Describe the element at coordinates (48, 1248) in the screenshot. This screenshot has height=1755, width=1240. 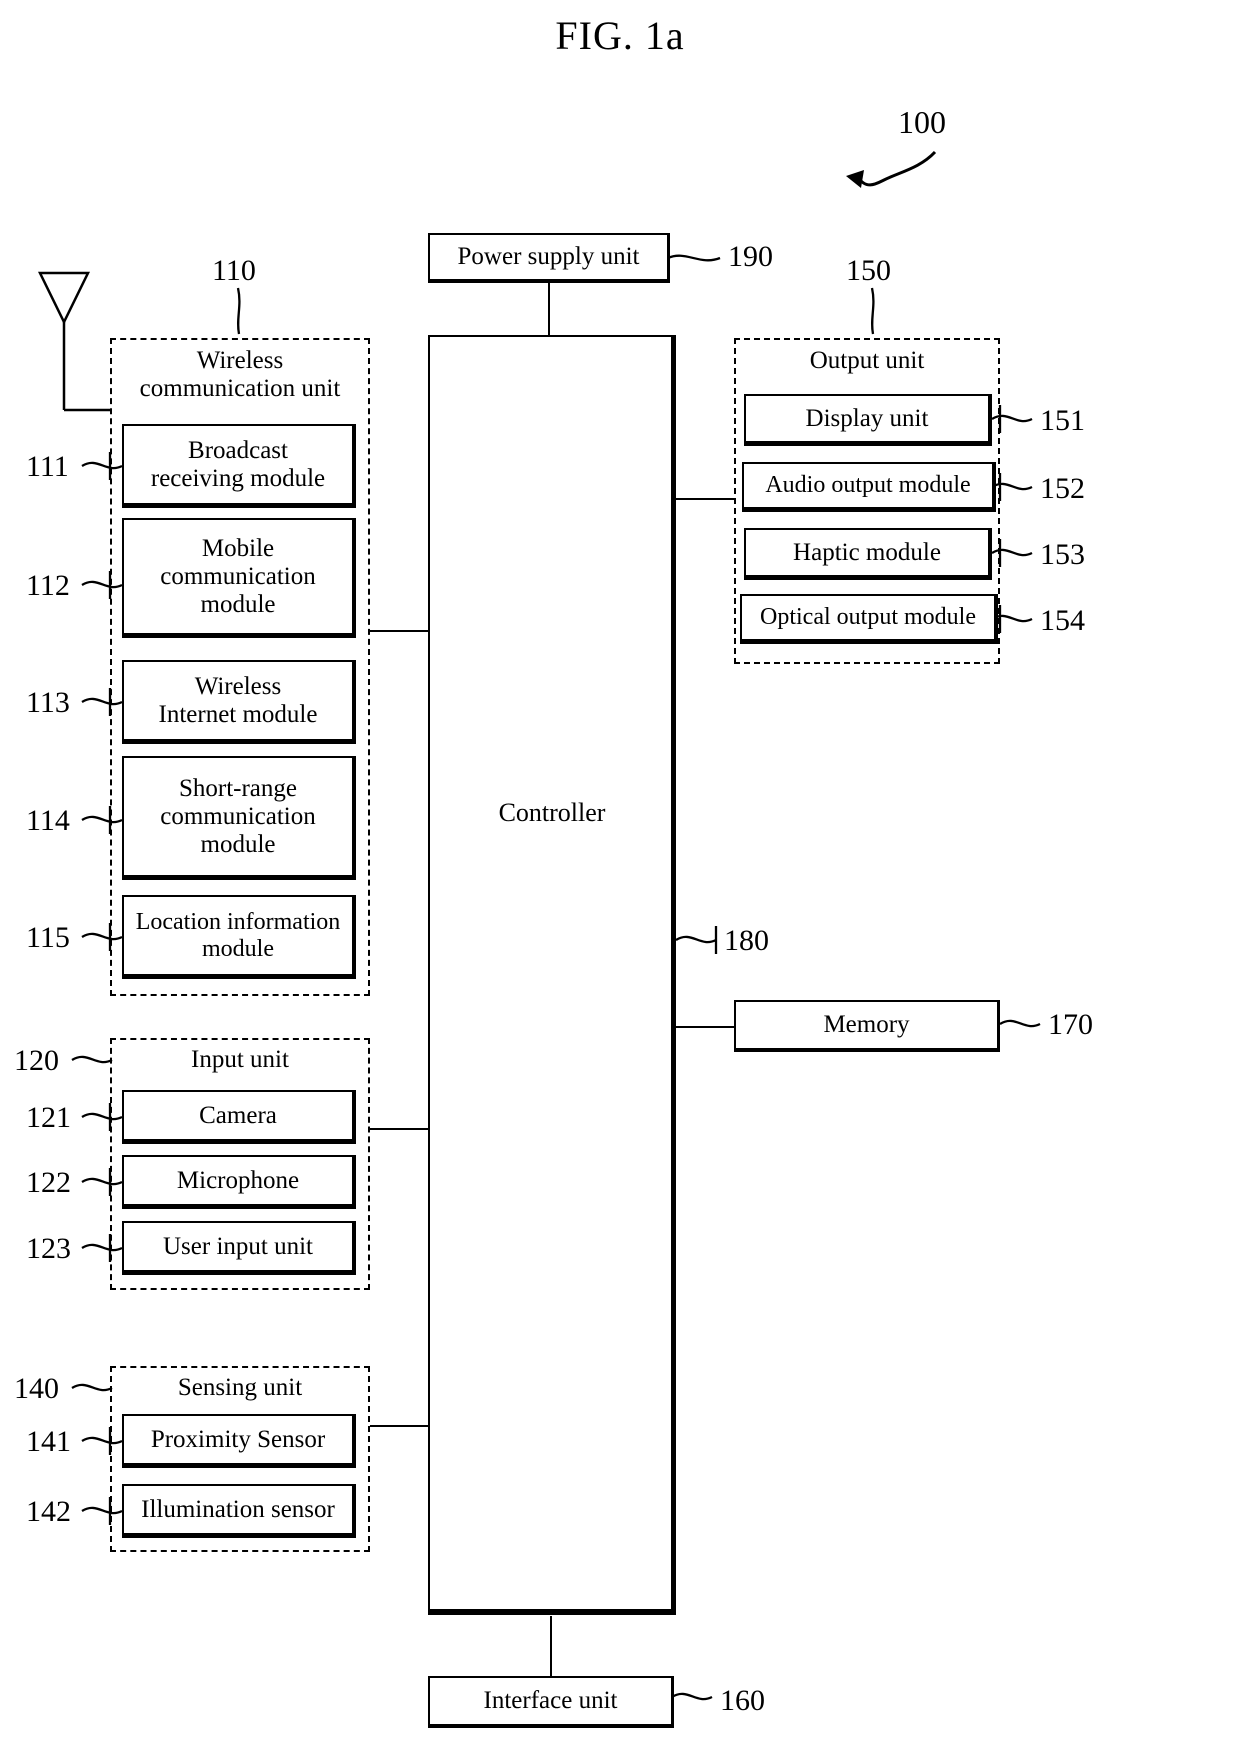
I see `ref-123: 123` at that location.